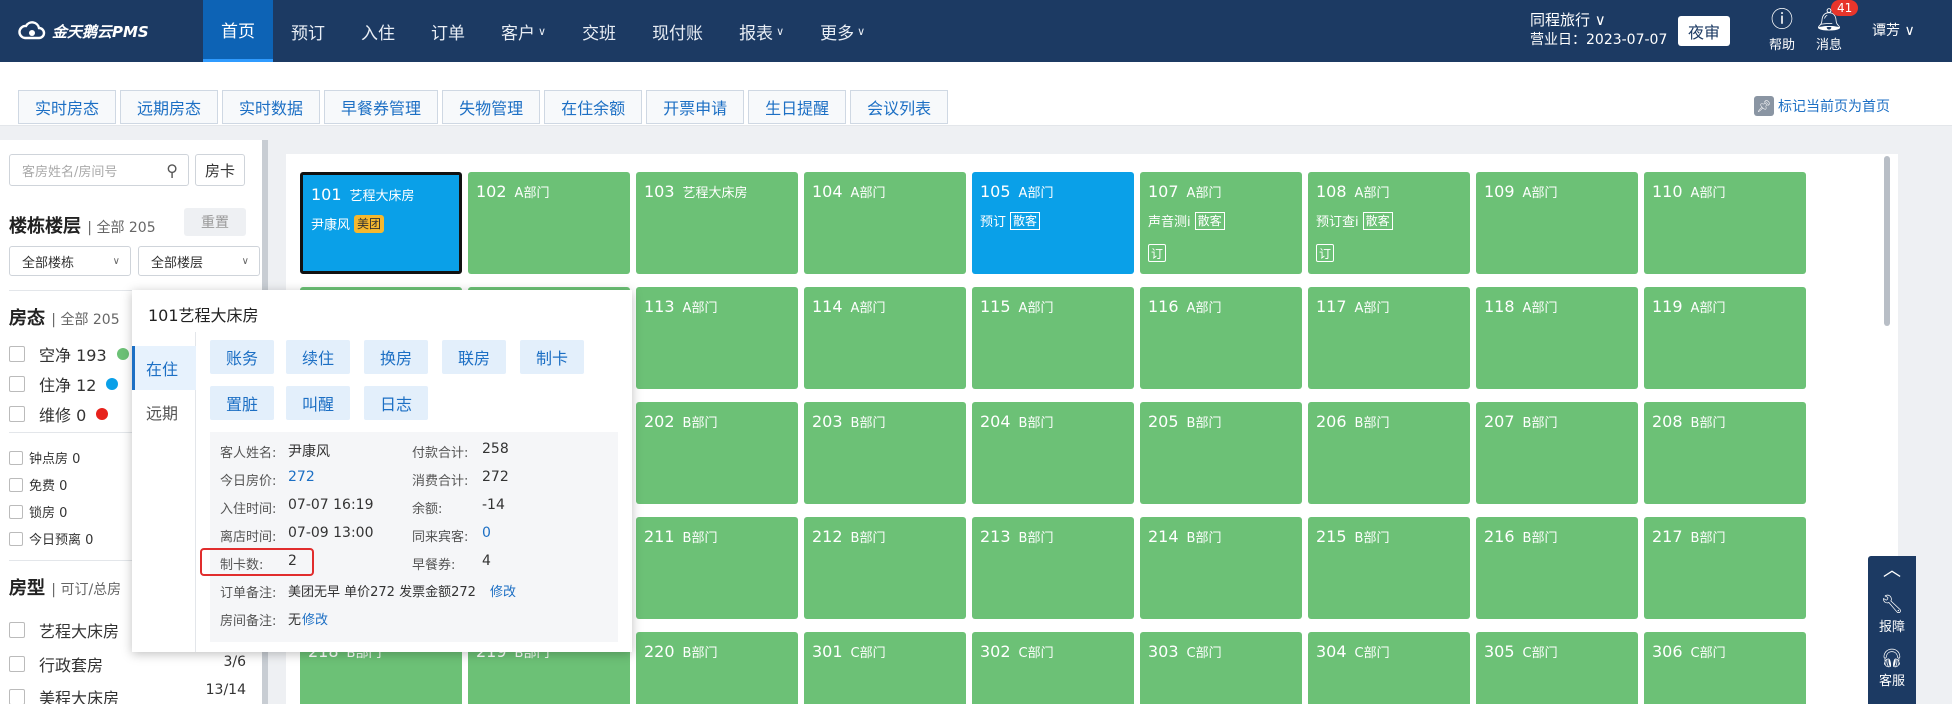 The height and width of the screenshot is (704, 1952). What do you see at coordinates (503, 590) in the screenshot?
I see `order-note-edit-link: 修改` at bounding box center [503, 590].